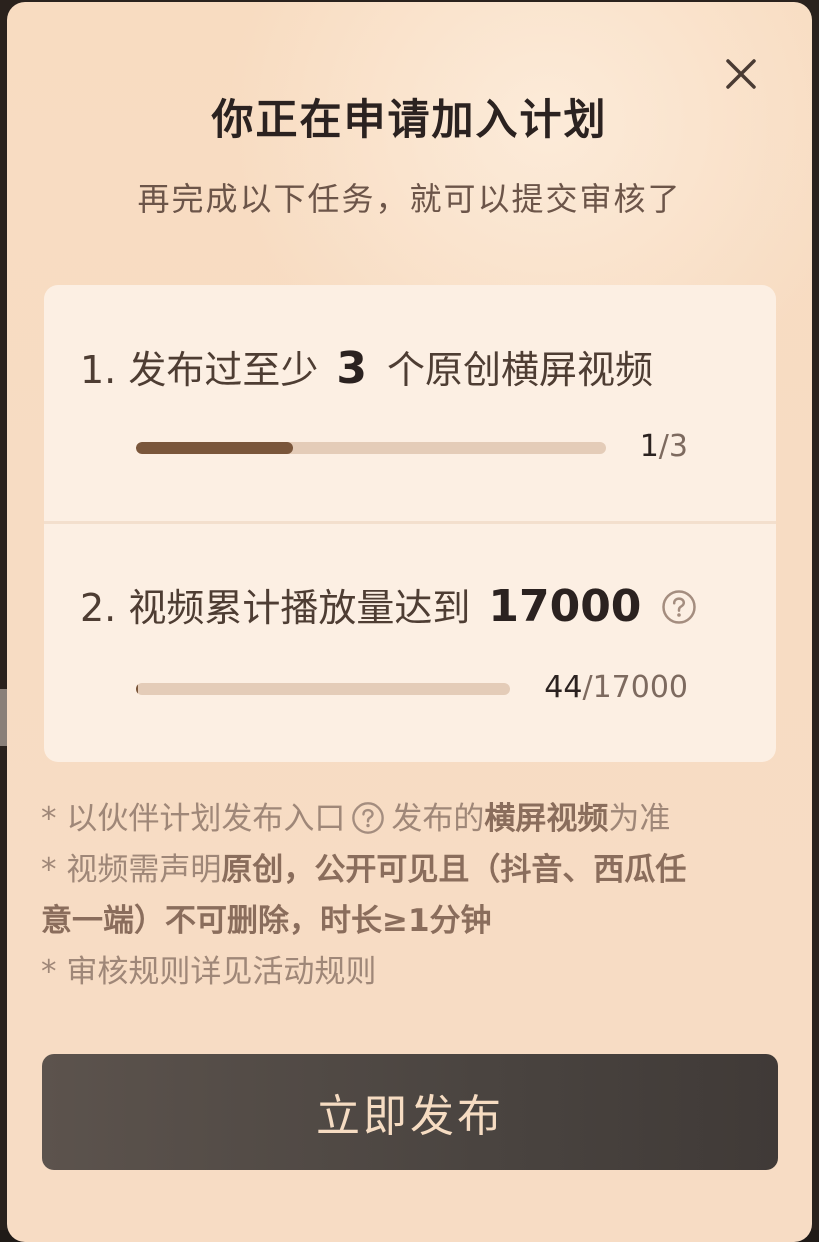 The height and width of the screenshot is (1242, 819). What do you see at coordinates (209, 972) in the screenshot?
I see `note-text: * 审核规则详见活动规则` at bounding box center [209, 972].